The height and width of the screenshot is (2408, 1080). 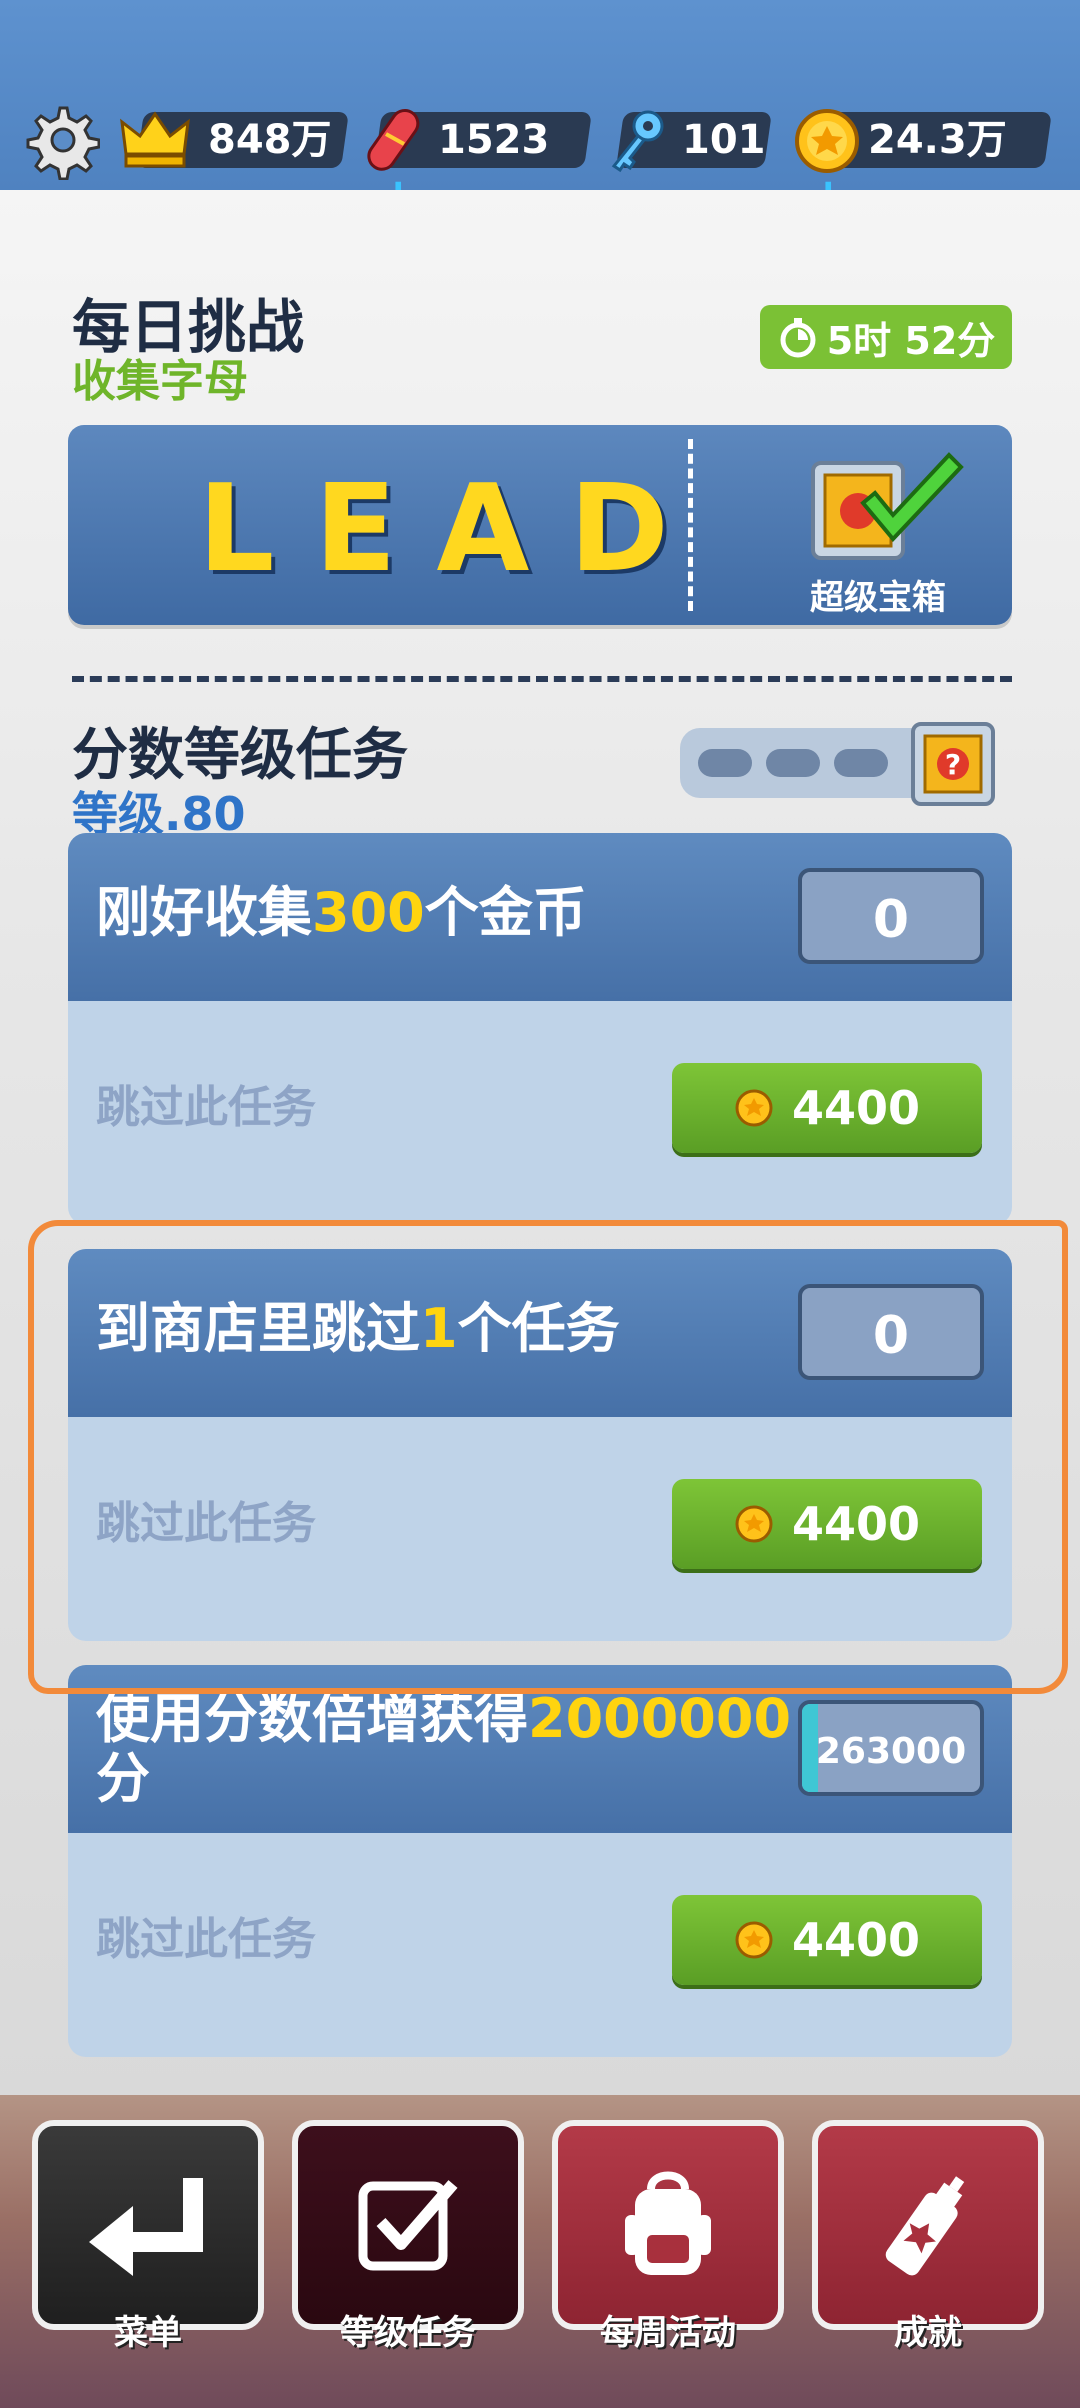 I want to click on mission-title: 使用分数倍增获得2000000 分, so click(x=456, y=1749).